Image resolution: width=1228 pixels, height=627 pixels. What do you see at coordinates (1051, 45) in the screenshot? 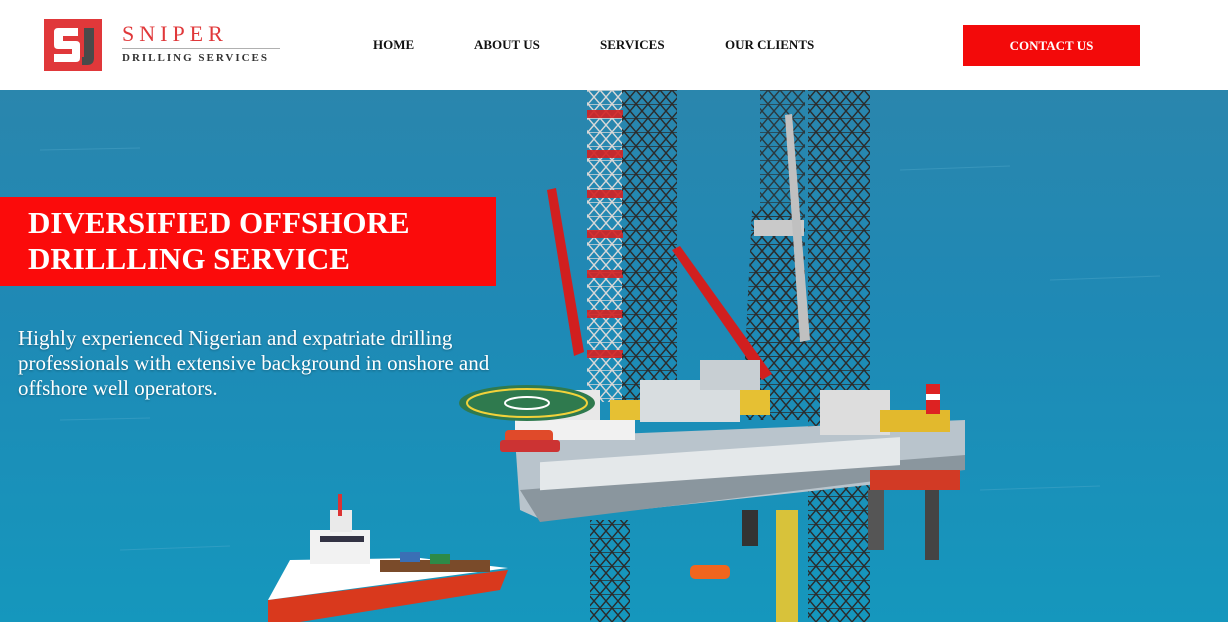
I see `contact-us-button: CONTACT US` at bounding box center [1051, 45].